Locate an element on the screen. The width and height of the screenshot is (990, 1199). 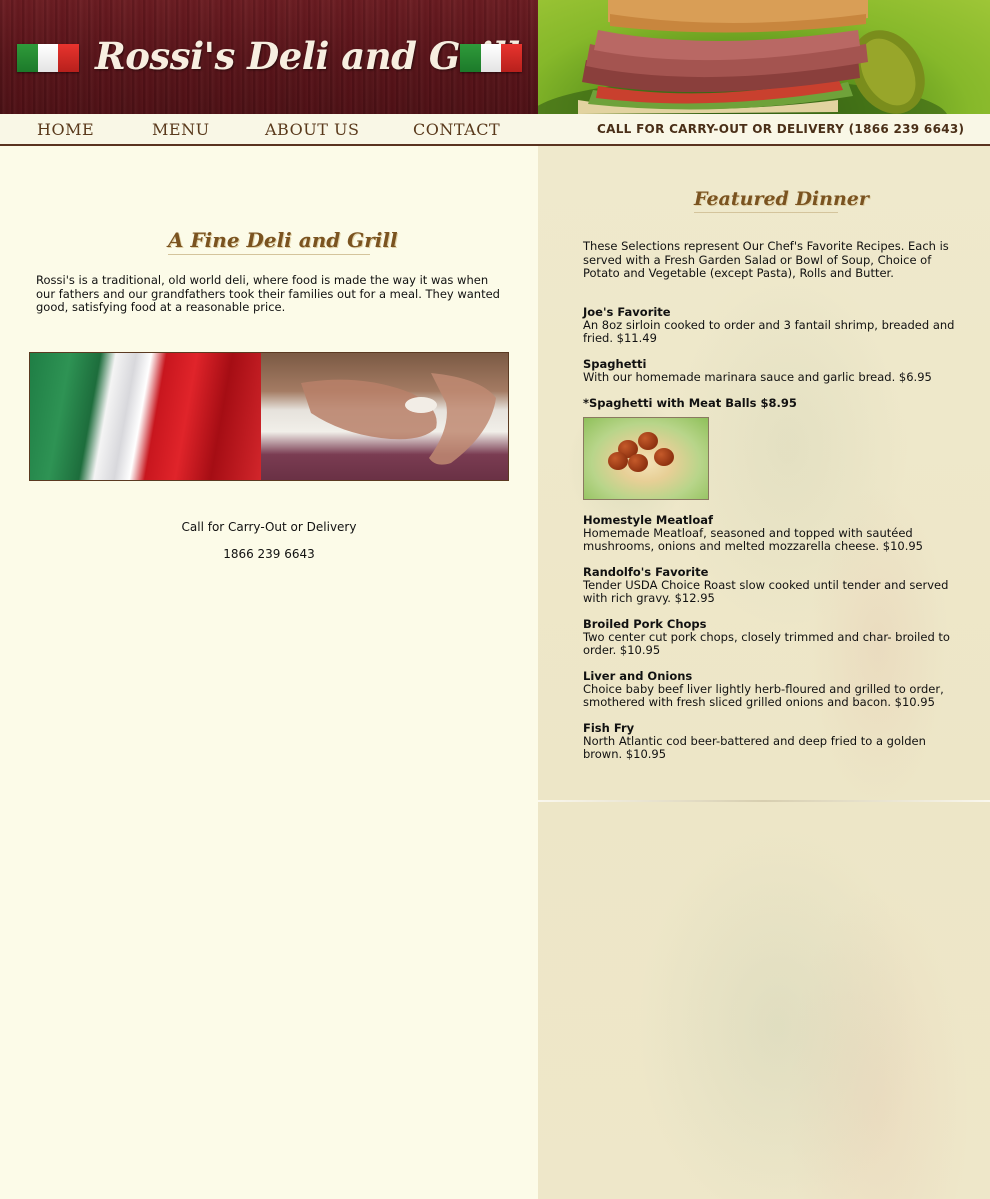
menu-item-name: *Spaghetti with Meat Balls $8.95 is located at coordinates (690, 403).